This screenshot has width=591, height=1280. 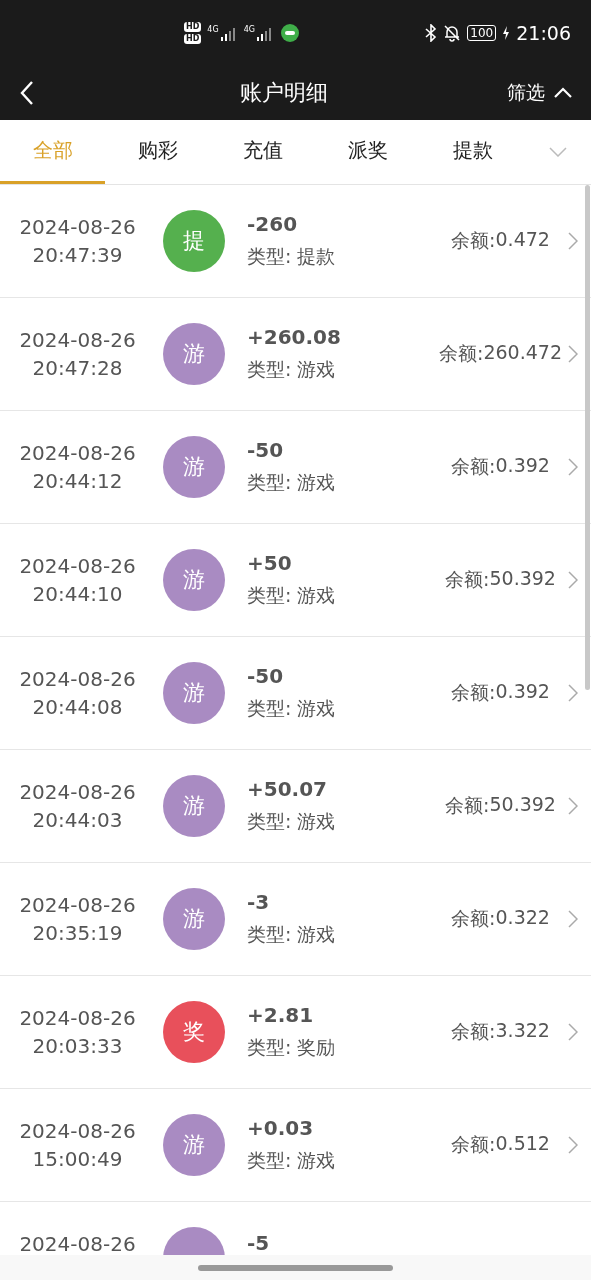 I want to click on balance-value: 3.322, so click(x=522, y=1031).